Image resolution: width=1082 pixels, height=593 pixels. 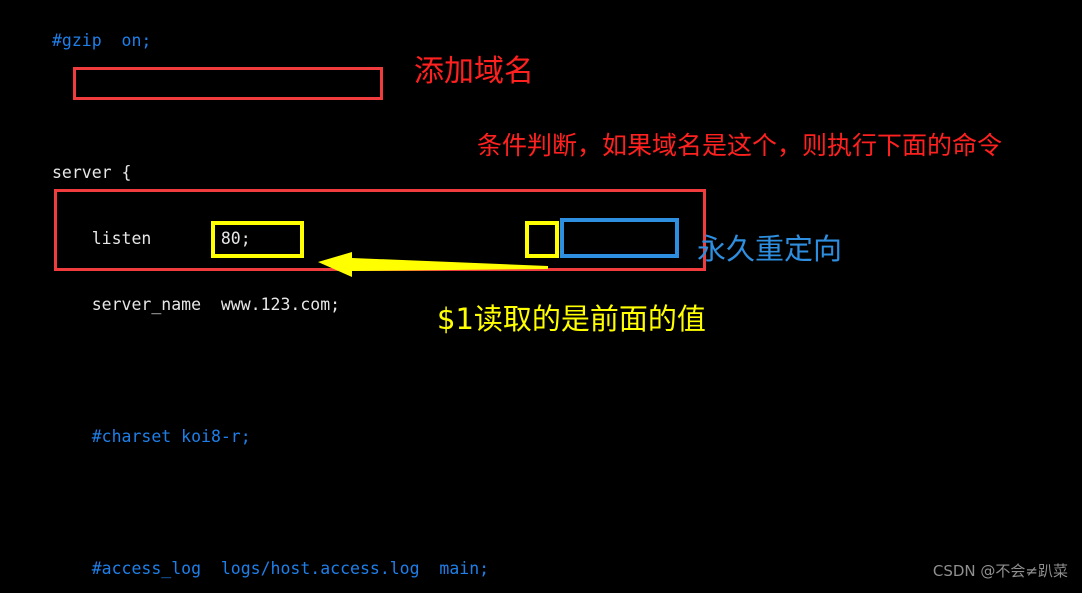 What do you see at coordinates (571, 319) in the screenshot?
I see `annotation-capture-value: $1读取的是前面的值` at bounding box center [571, 319].